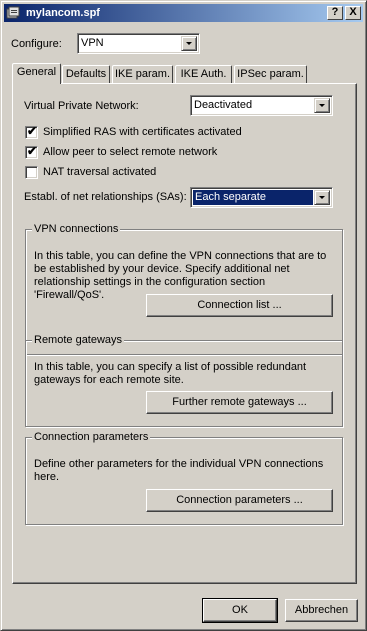 Image resolution: width=367 pixels, height=631 pixels. What do you see at coordinates (138, 43) in the screenshot?
I see `configure-select: VPN` at bounding box center [138, 43].